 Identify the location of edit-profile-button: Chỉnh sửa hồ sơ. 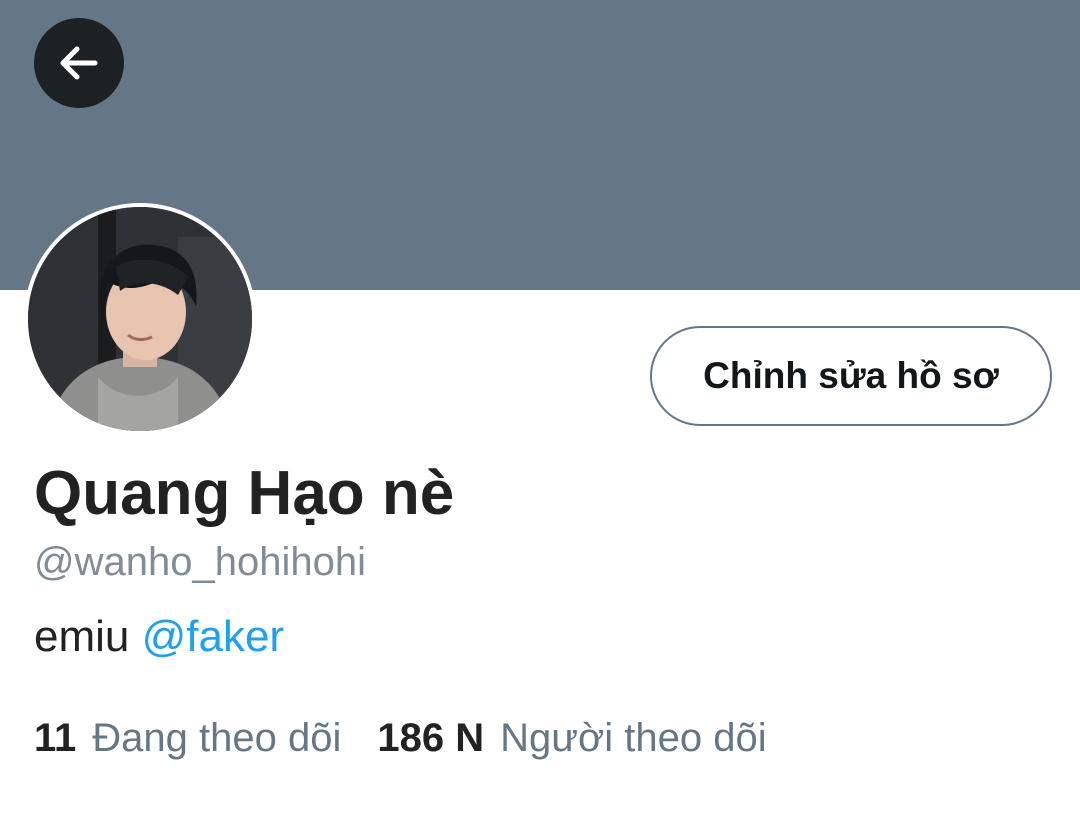
(851, 376).